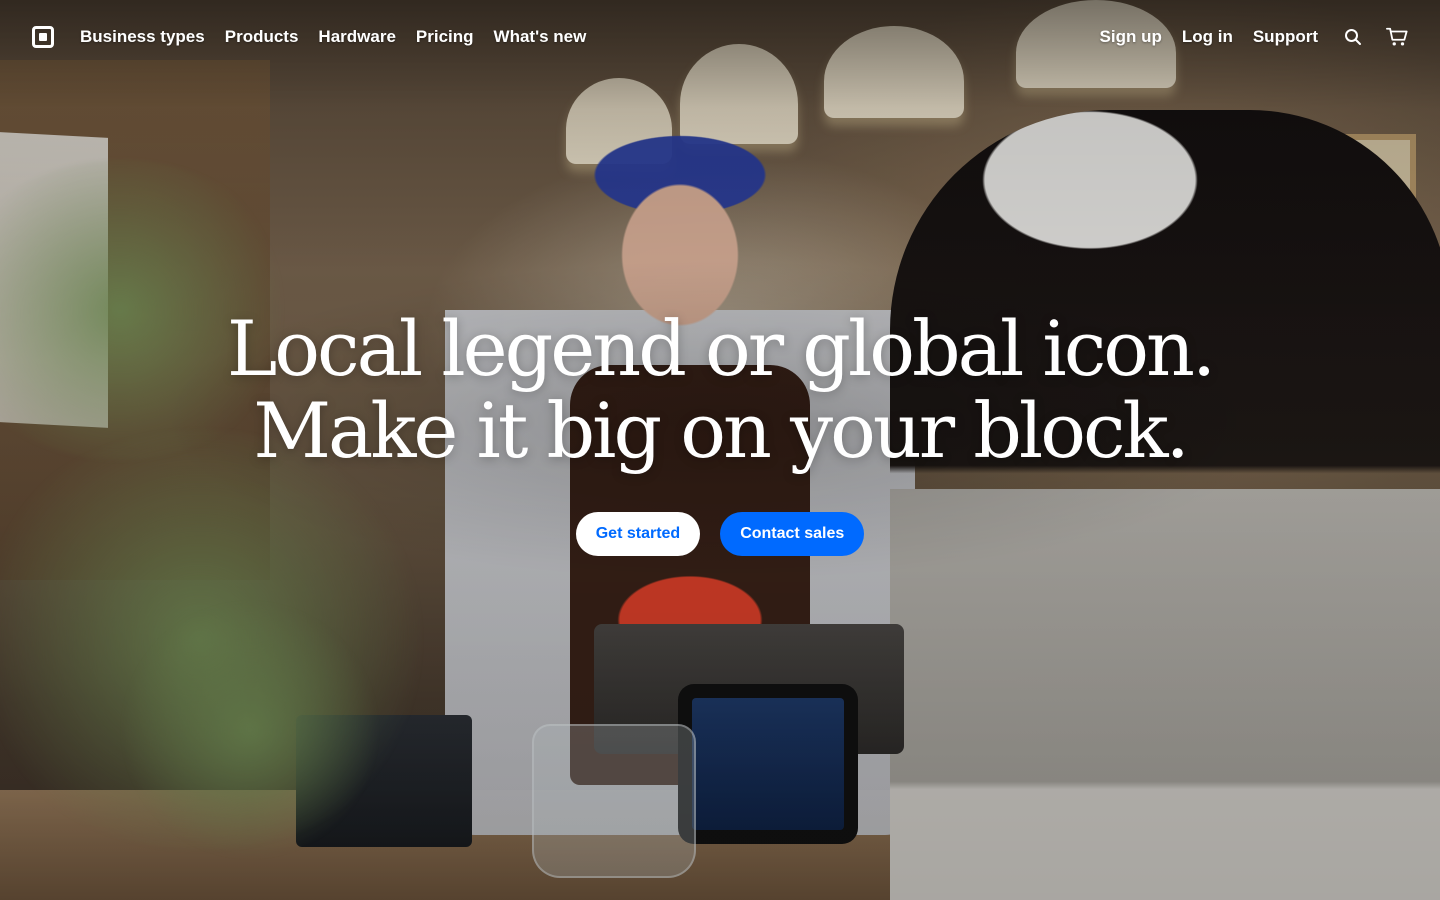  Describe the element at coordinates (1131, 37) in the screenshot. I see `nav-sign-up: Sign up` at that location.